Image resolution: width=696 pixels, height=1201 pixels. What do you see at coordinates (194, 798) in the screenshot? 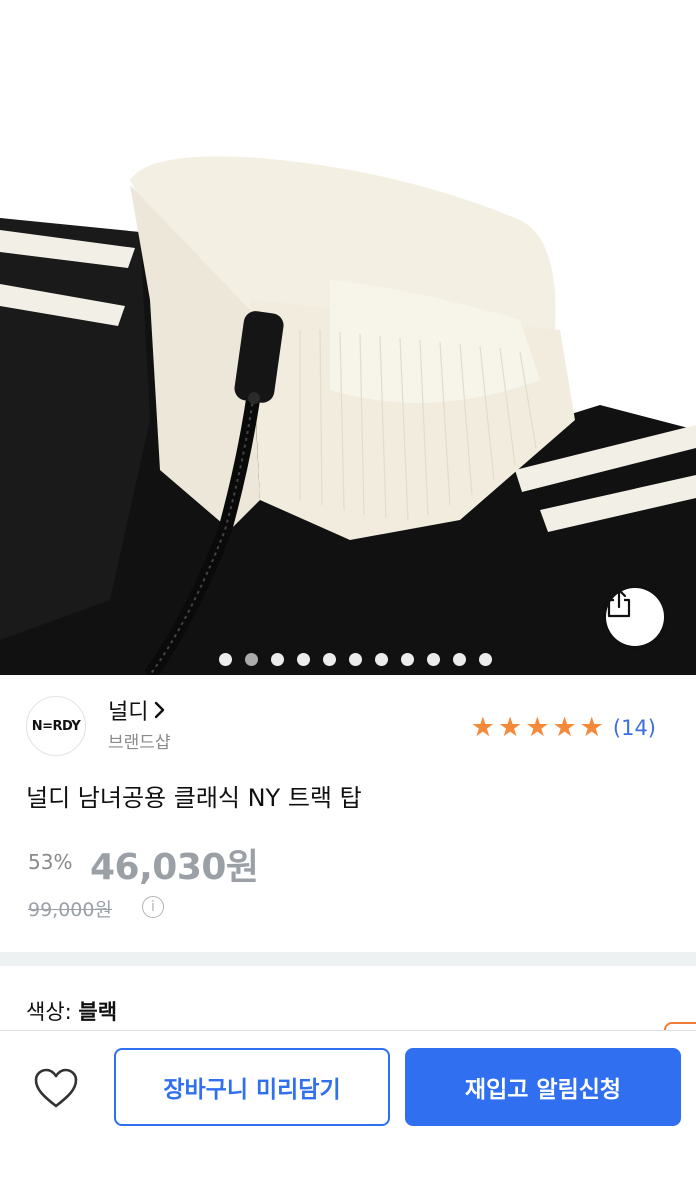
I see `product-title: 널디 남녀공용 클래식 NY 트랙 탑` at bounding box center [194, 798].